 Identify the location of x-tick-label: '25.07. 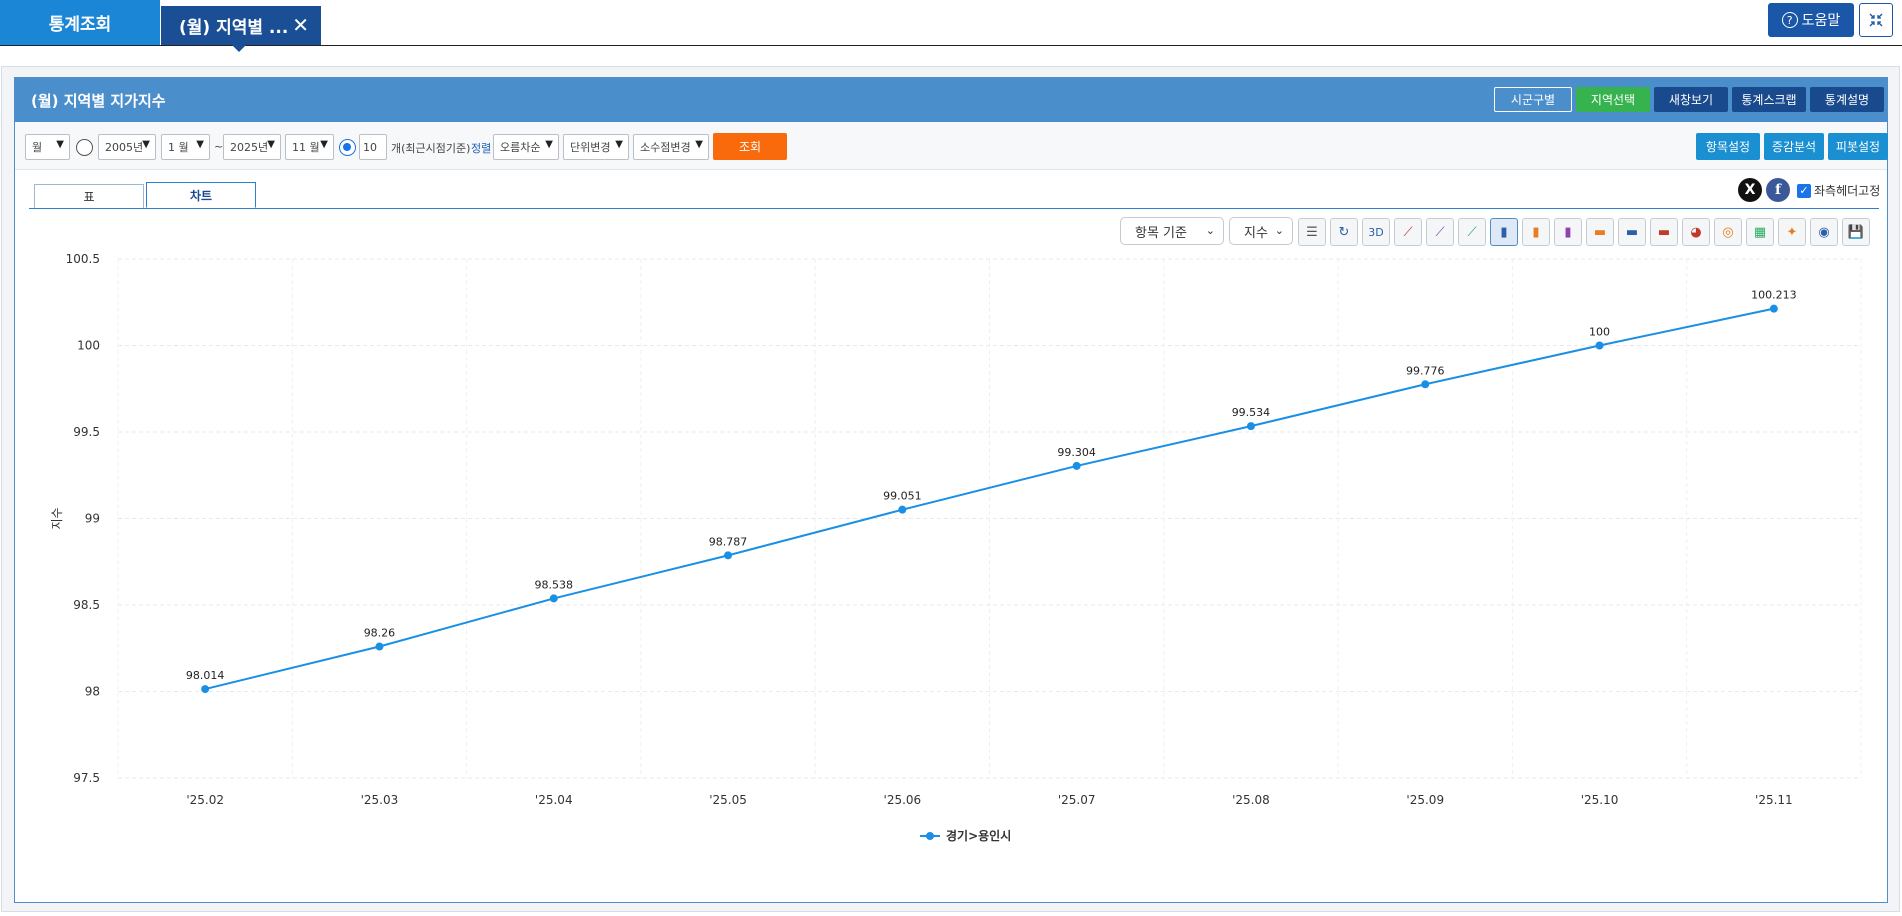
(1077, 800).